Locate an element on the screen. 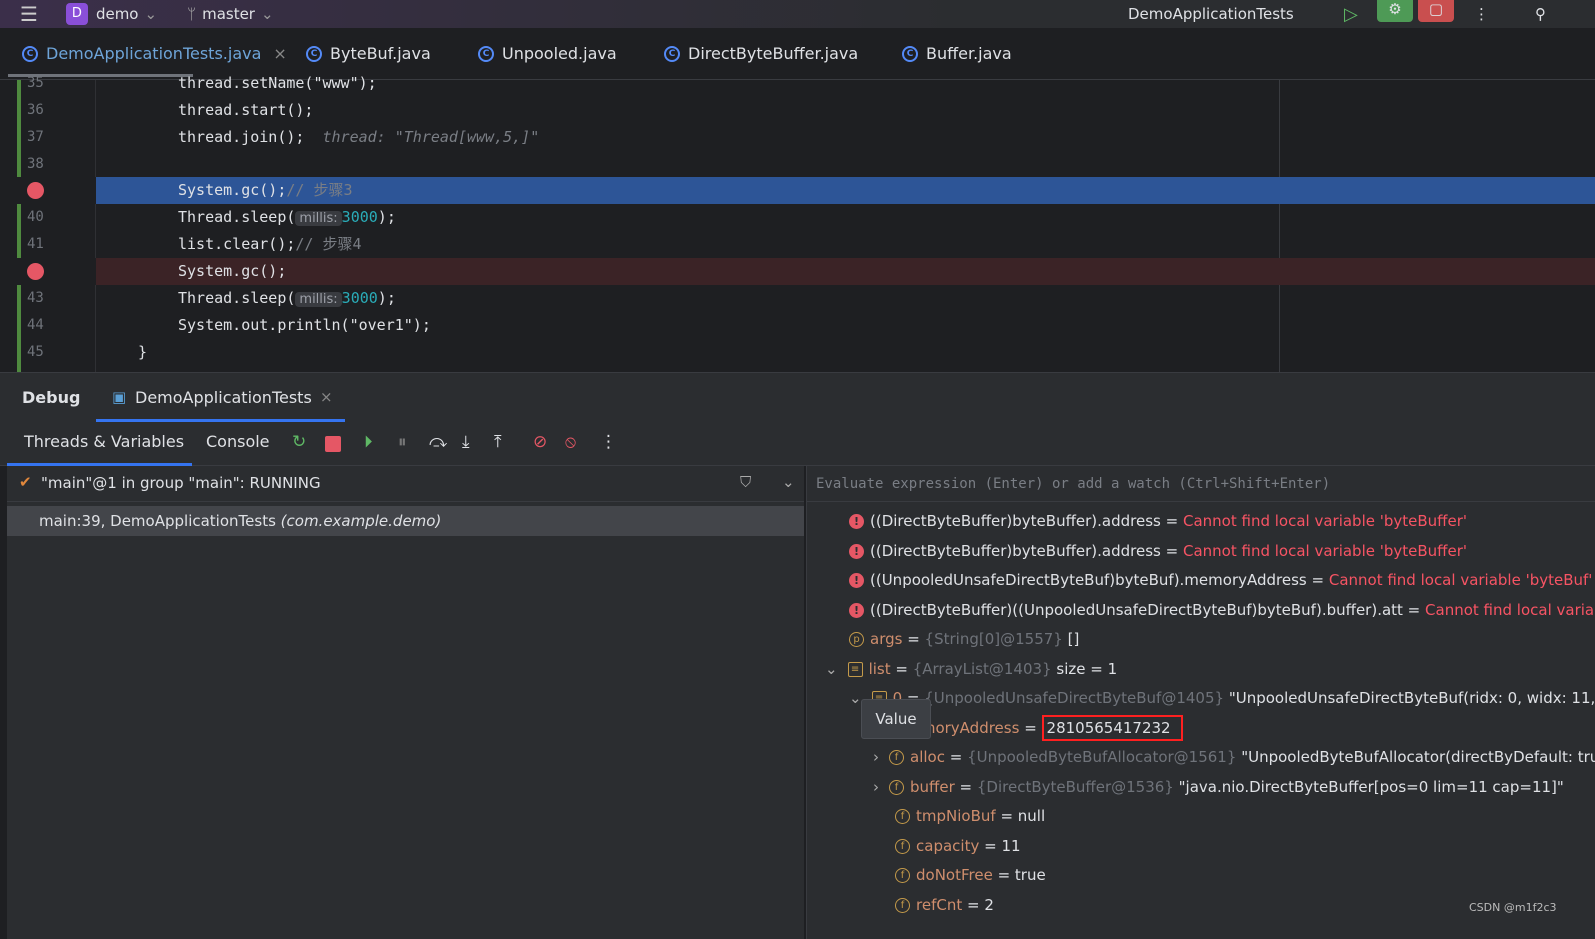 Image resolution: width=1595 pixels, height=939 pixels. variable-row: f capacity = 11 is located at coordinates (958, 846).